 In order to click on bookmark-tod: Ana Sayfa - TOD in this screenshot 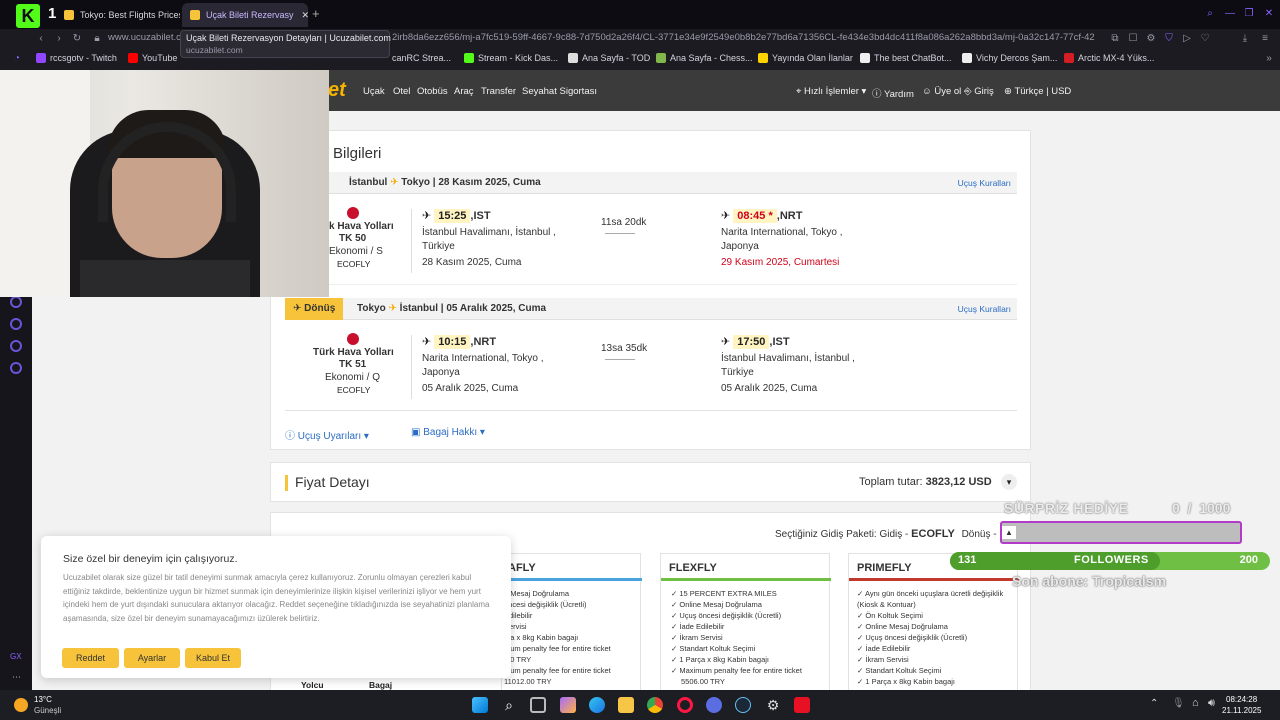, I will do `click(609, 58)`.